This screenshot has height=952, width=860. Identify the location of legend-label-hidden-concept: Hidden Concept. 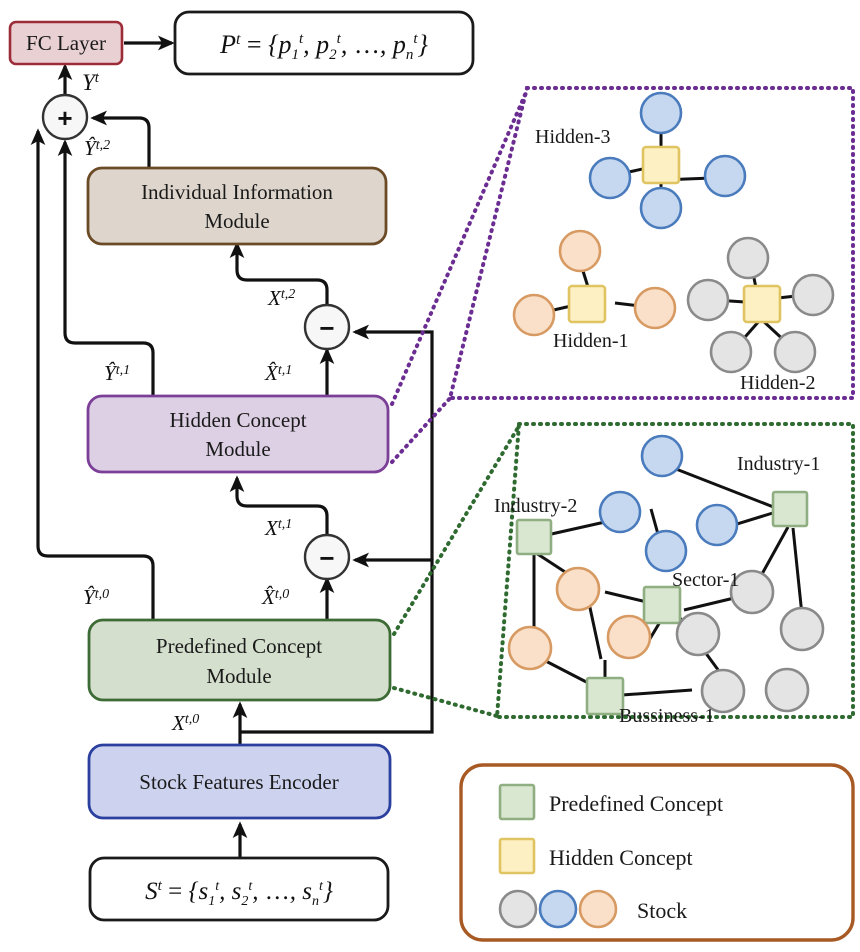
(621, 857).